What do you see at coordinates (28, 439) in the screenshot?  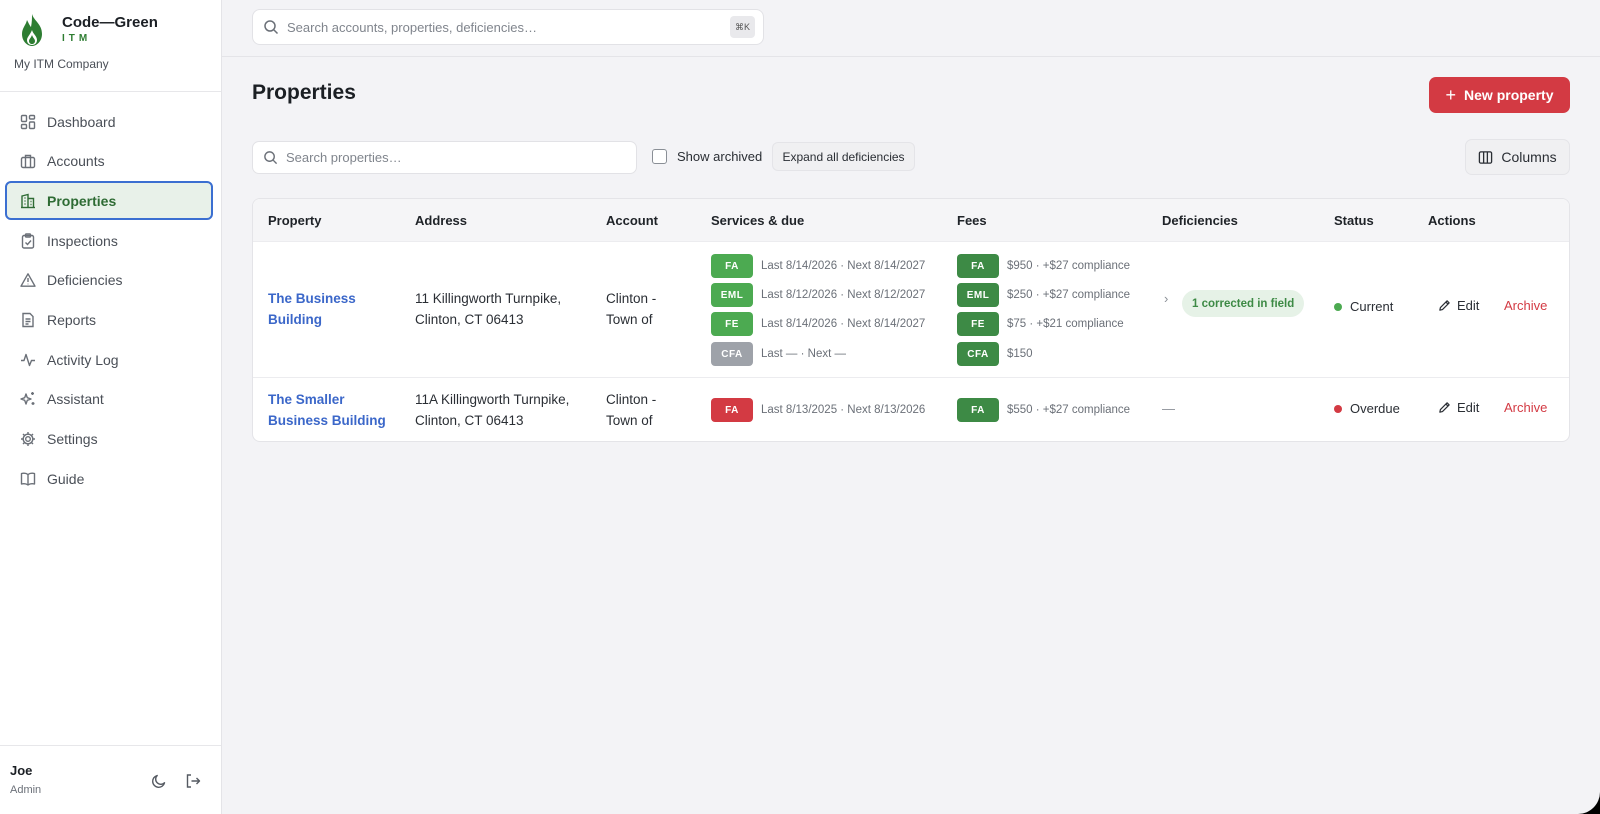 I see `gear-icon` at bounding box center [28, 439].